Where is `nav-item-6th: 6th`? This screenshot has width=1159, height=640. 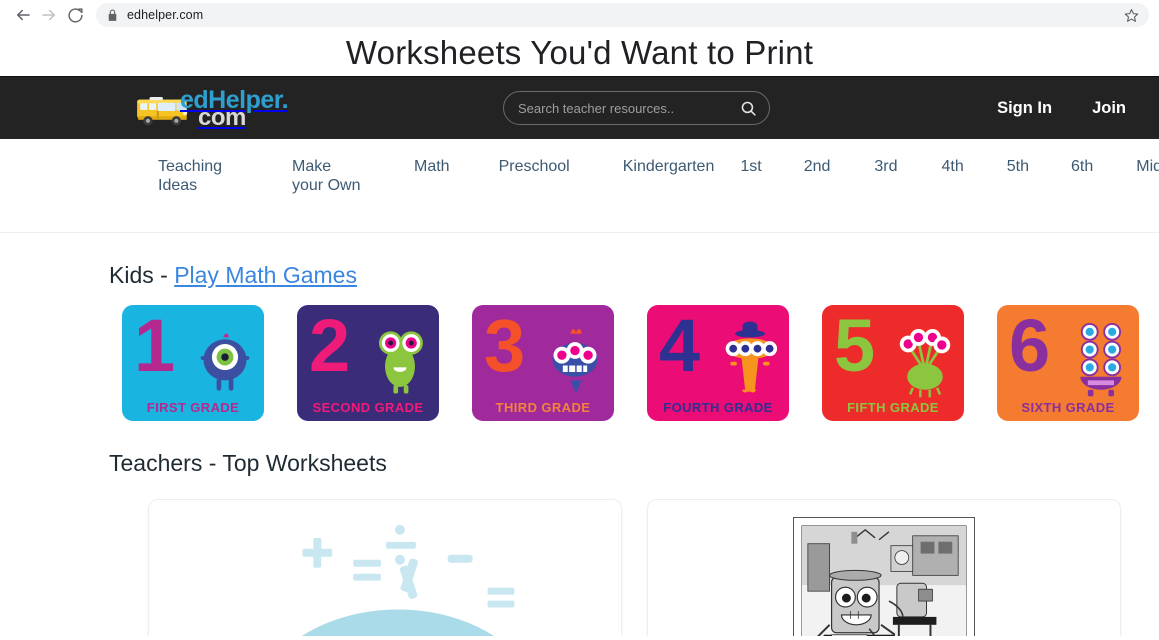
nav-item-6th: 6th is located at coordinates (1082, 167).